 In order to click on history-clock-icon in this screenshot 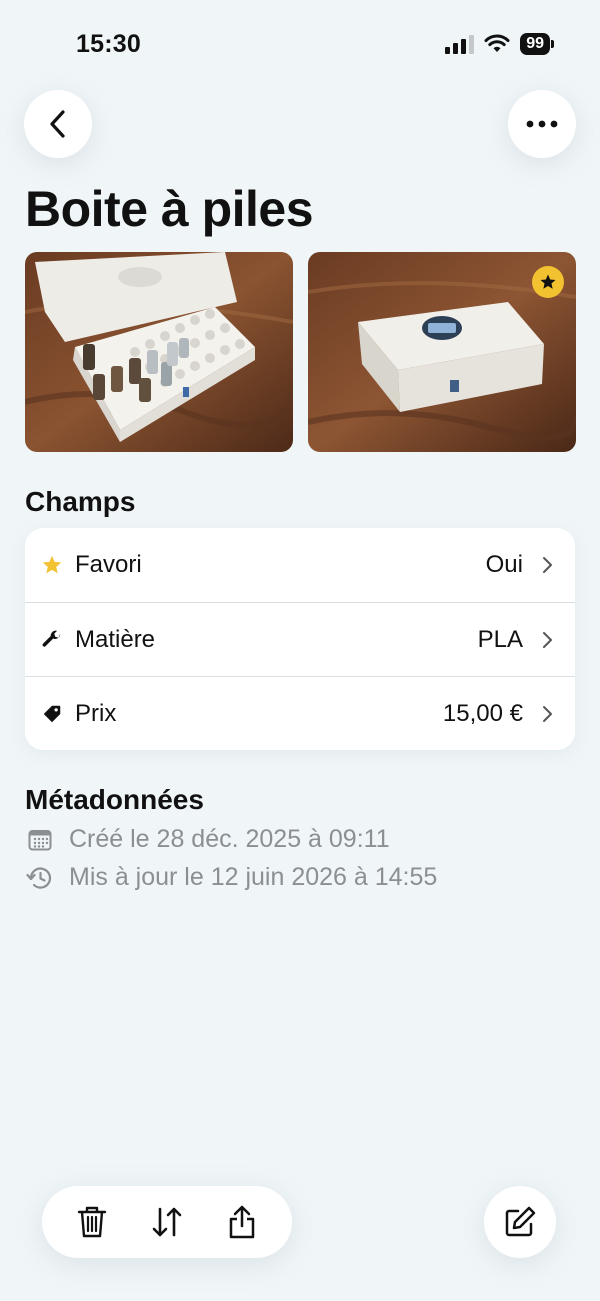, I will do `click(40, 878)`.